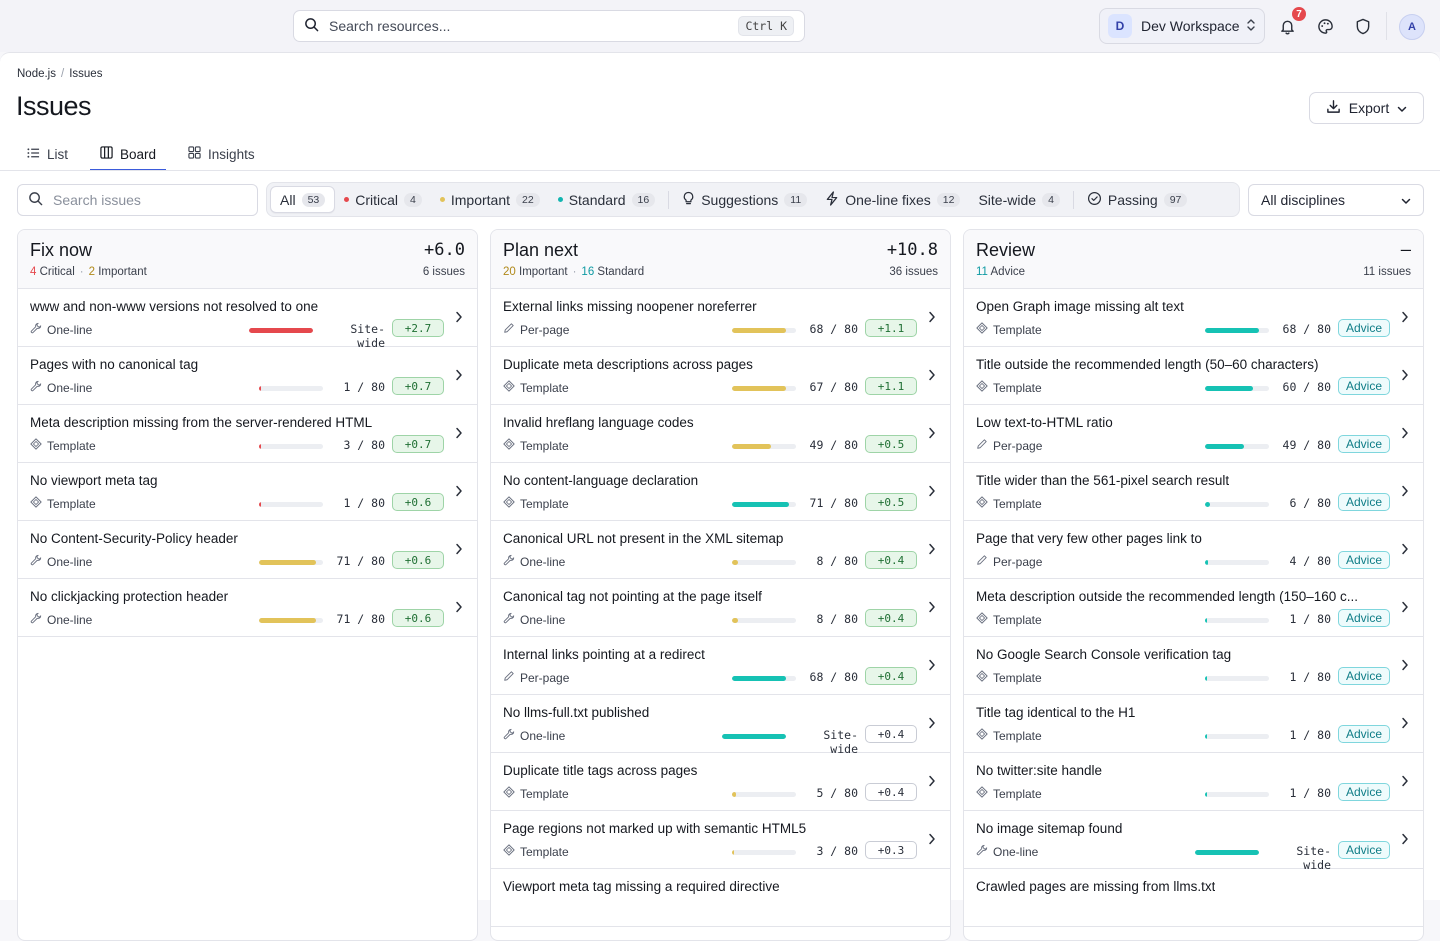 The image size is (1440, 941). Describe the element at coordinates (1018, 199) in the screenshot. I see `filter-site-wide: Site-wide 4` at that location.